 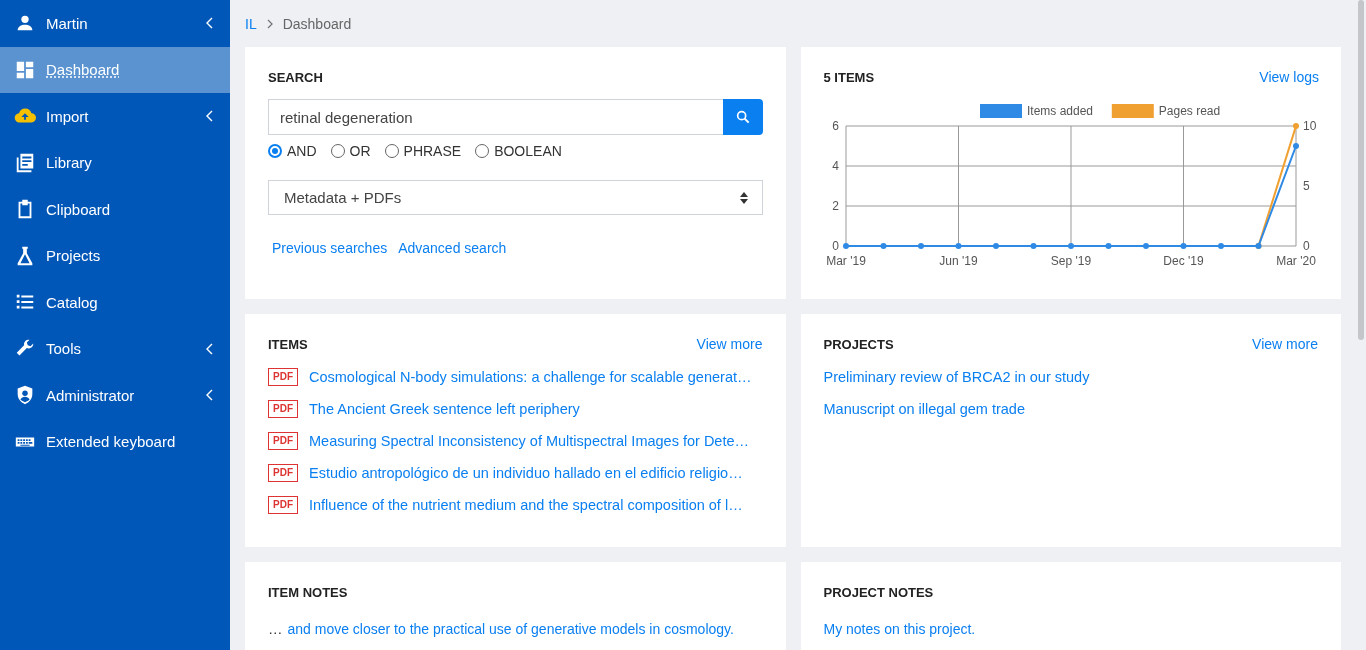 I want to click on chevron-icon, so click(x=269, y=23).